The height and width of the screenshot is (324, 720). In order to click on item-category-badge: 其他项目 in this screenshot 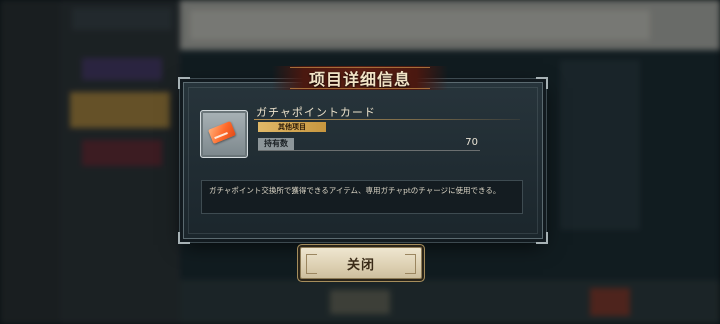, I will do `click(292, 127)`.